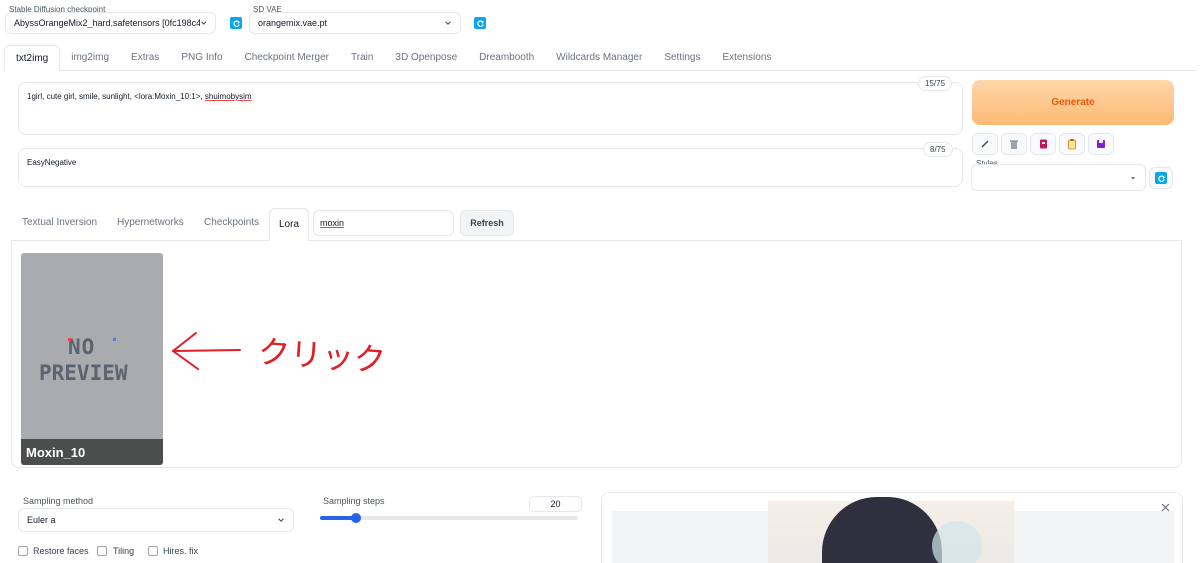 Image resolution: width=1200 pixels, height=563 pixels. I want to click on sampling-method-select: Euler a, so click(156, 520).